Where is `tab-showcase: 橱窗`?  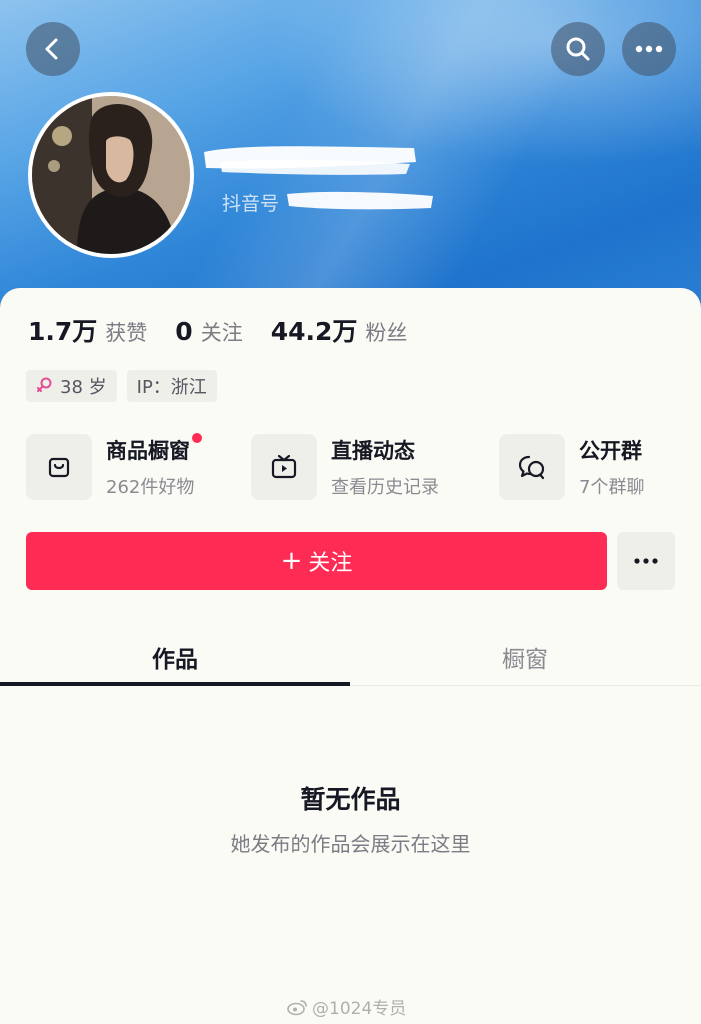
tab-showcase: 橱窗 is located at coordinates (525, 657).